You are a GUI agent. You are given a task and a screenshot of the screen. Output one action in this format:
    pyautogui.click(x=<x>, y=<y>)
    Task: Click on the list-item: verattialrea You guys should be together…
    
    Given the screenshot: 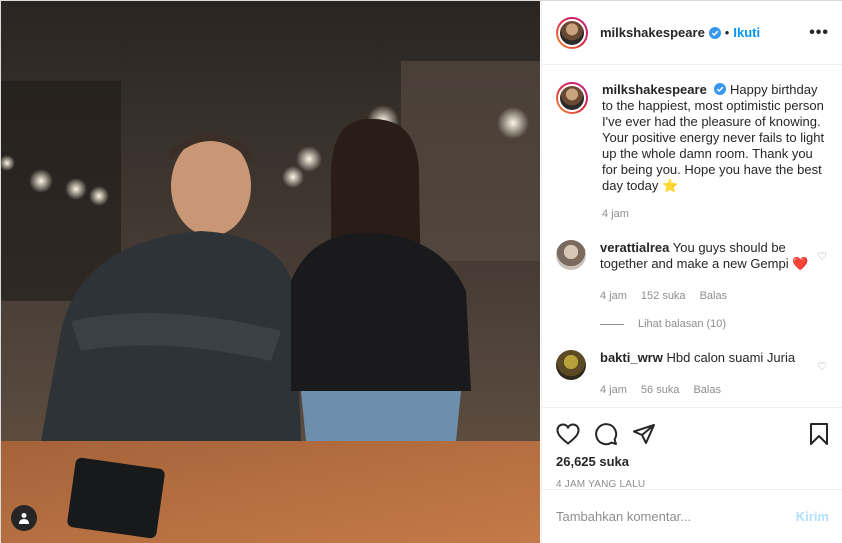 What is the action you would take?
    pyautogui.click(x=692, y=271)
    